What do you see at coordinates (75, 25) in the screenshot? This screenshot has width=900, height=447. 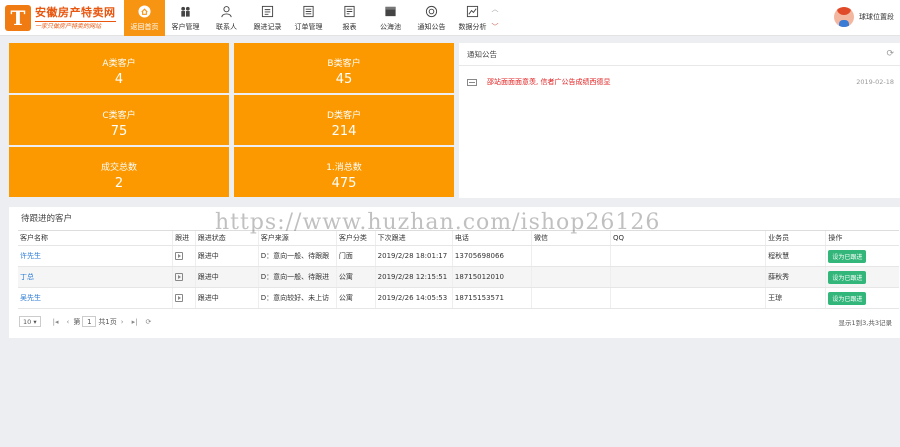 I see `brand-subtitle: 一家只做房产特卖的网站` at bounding box center [75, 25].